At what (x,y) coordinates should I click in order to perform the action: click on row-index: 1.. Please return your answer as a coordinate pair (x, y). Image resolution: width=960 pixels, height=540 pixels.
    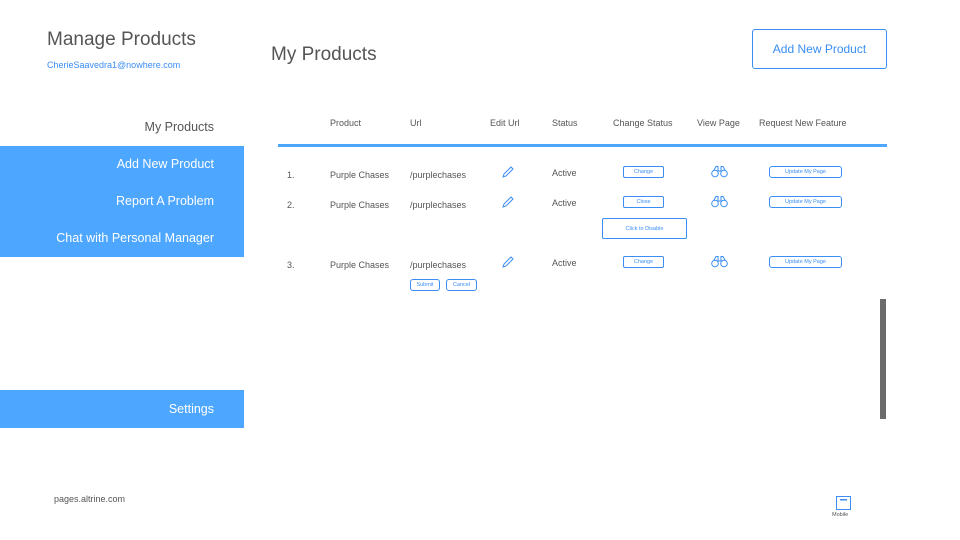
    Looking at the image, I should click on (291, 175).